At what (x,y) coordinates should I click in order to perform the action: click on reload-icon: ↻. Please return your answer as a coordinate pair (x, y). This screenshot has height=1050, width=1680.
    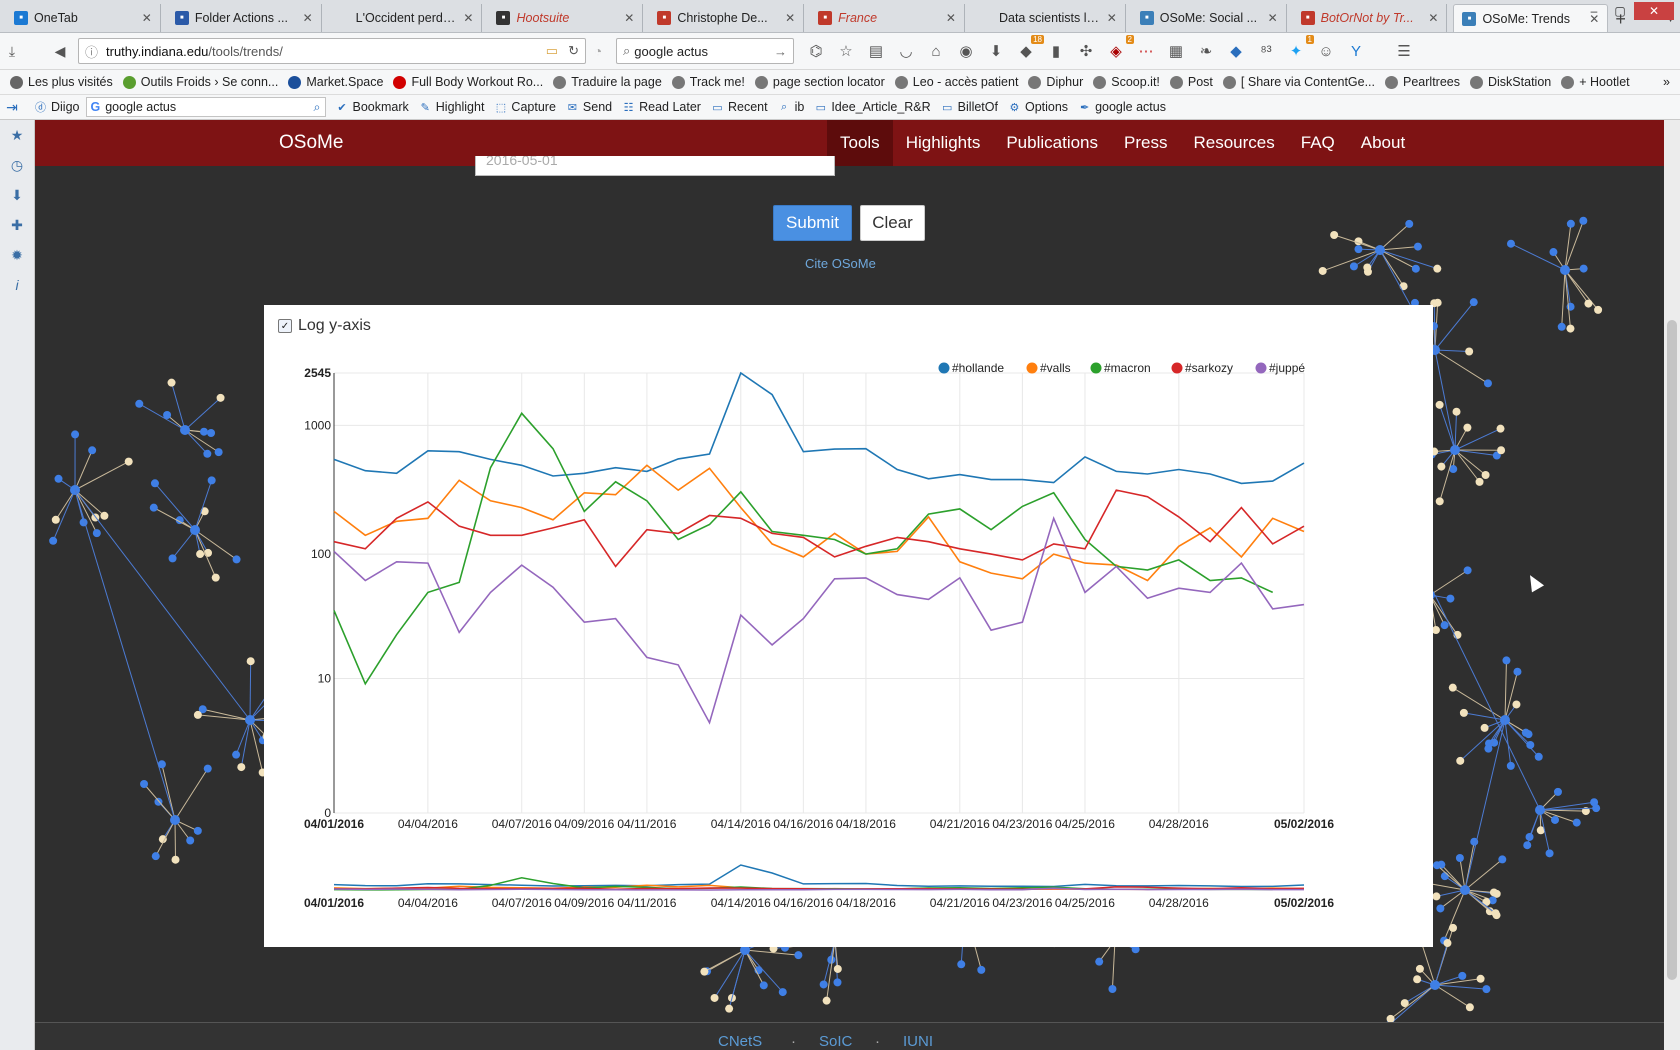
    Looking at the image, I should click on (573, 51).